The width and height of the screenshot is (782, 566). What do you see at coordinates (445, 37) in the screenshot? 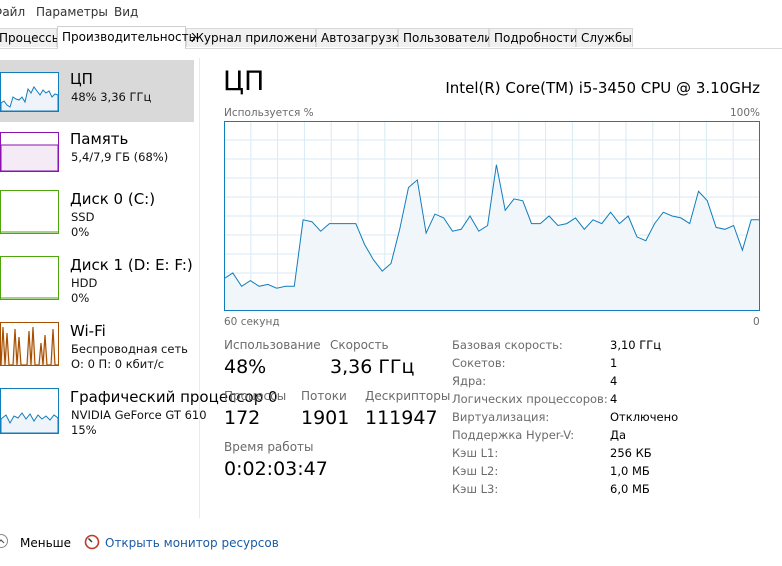
I see `tab-users: Пользователи` at bounding box center [445, 37].